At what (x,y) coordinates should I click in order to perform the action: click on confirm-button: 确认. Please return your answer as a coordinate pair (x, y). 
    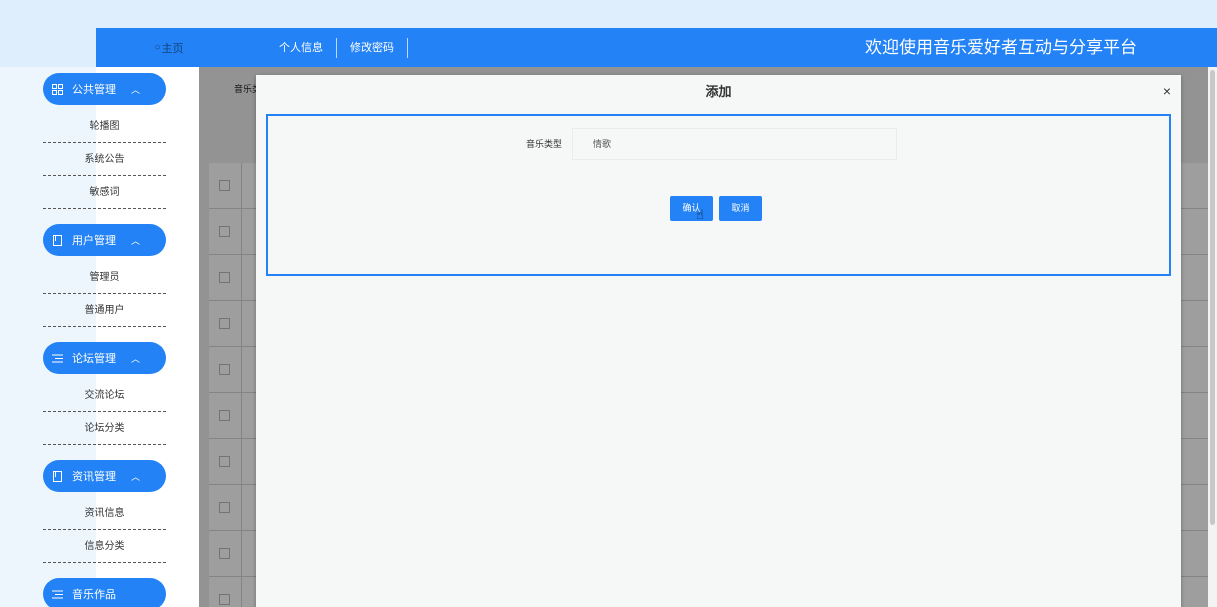
    Looking at the image, I should click on (691, 208).